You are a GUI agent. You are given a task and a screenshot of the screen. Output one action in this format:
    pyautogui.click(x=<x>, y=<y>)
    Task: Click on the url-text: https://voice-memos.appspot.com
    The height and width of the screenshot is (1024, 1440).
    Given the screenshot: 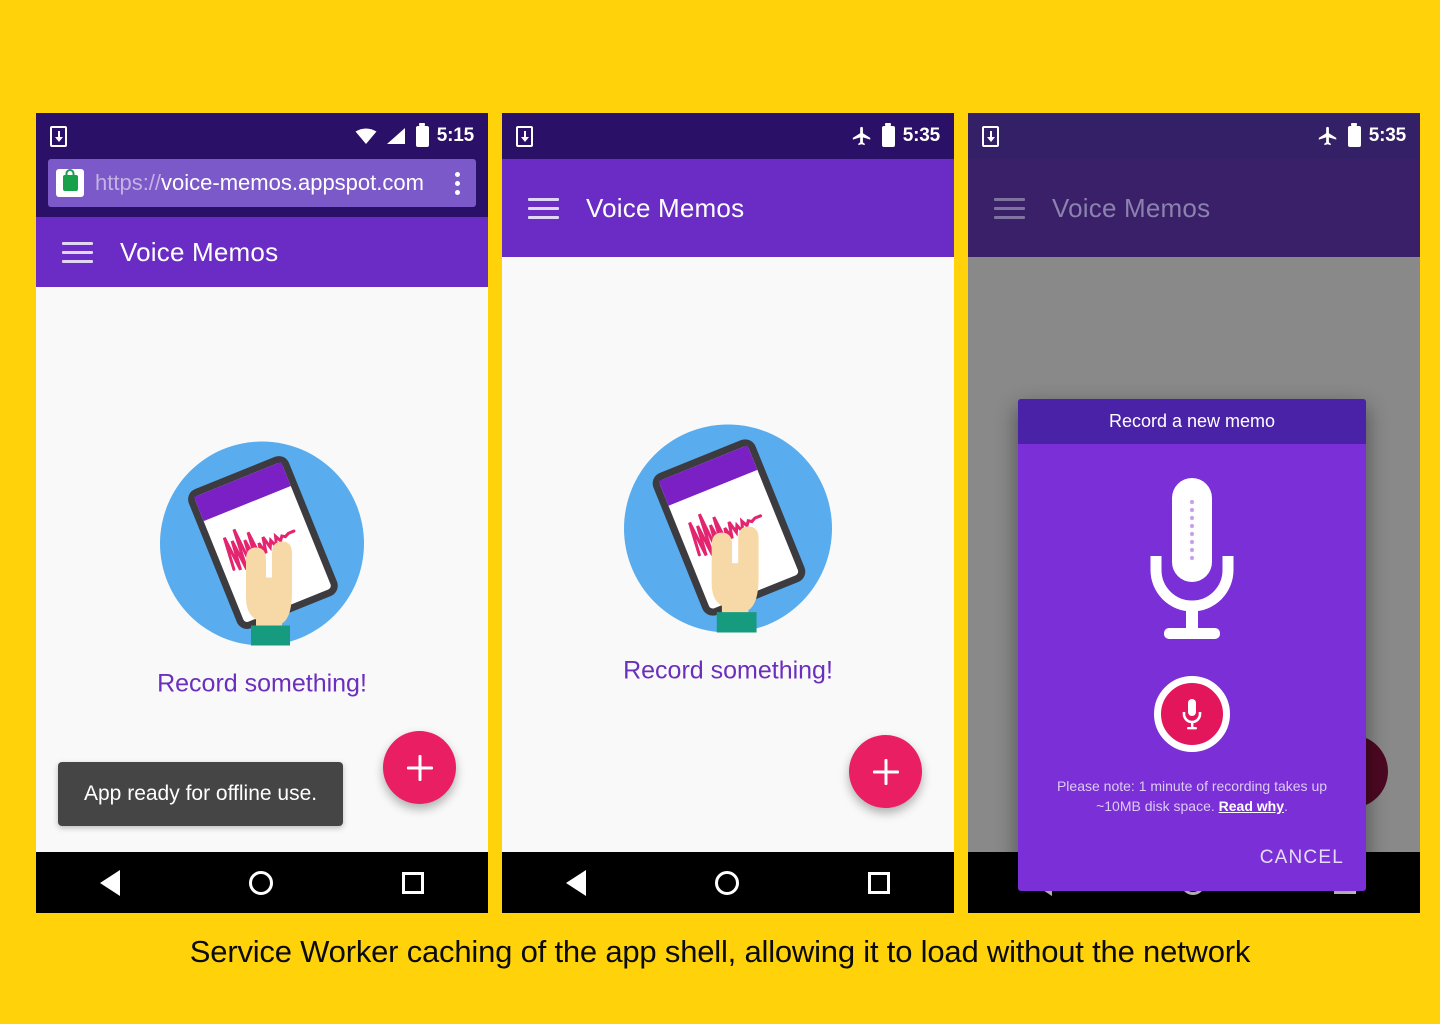 What is the action you would take?
    pyautogui.click(x=259, y=183)
    